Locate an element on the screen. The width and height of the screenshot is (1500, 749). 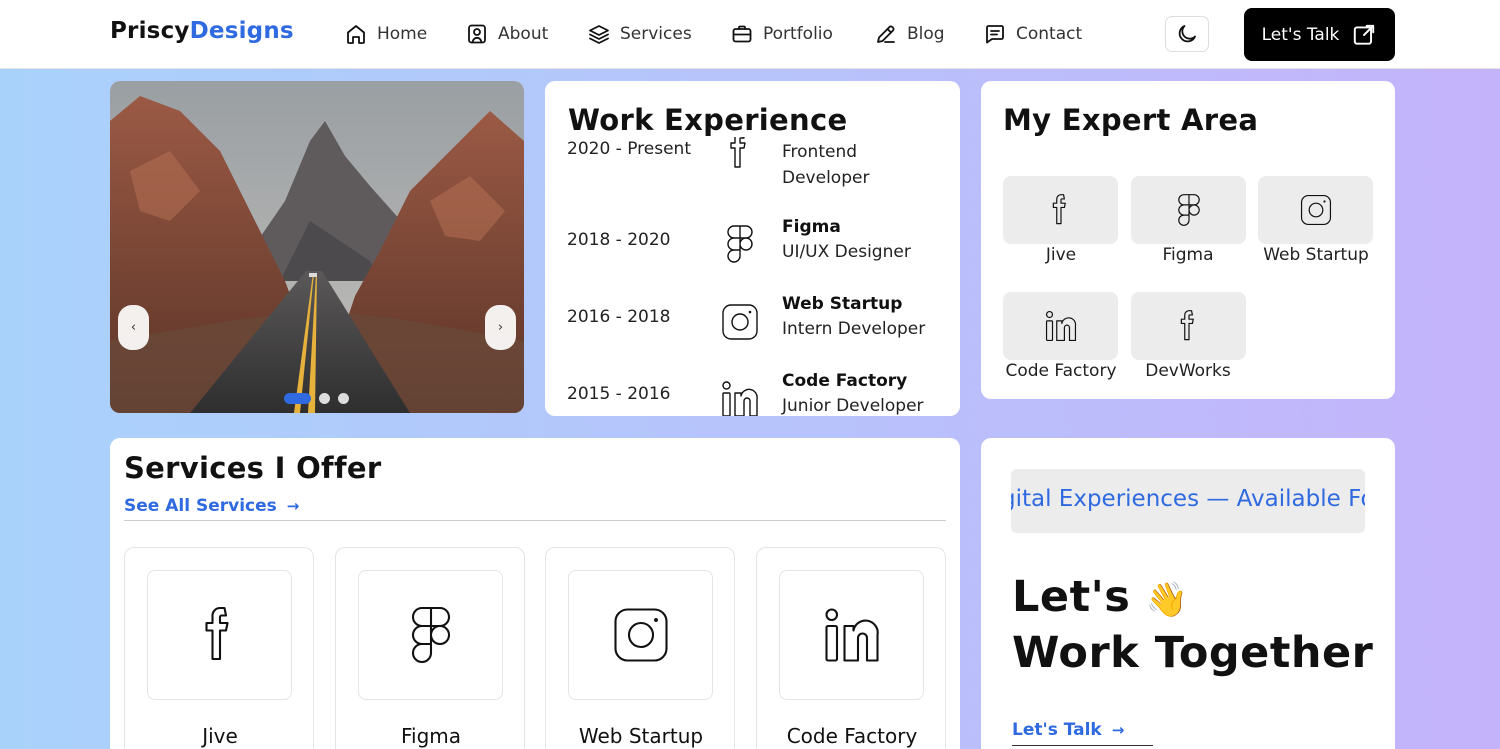
lets-talk-button: Let's Talk is located at coordinates (1319, 34).